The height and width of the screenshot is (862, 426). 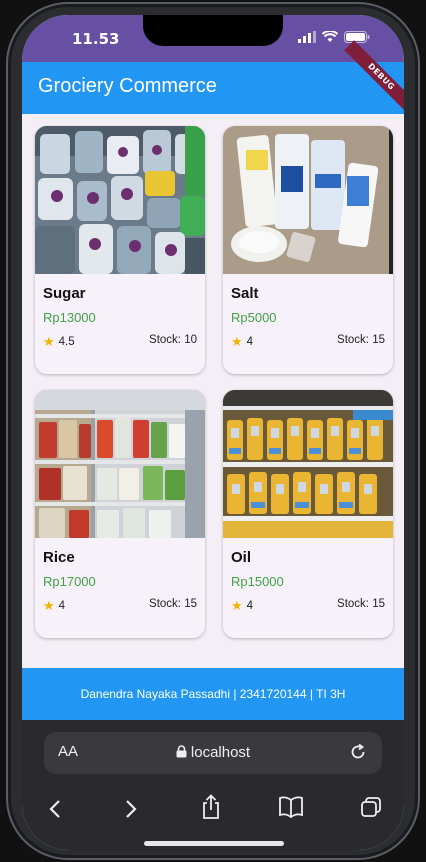 I want to click on product-image-rice, so click(x=120, y=464).